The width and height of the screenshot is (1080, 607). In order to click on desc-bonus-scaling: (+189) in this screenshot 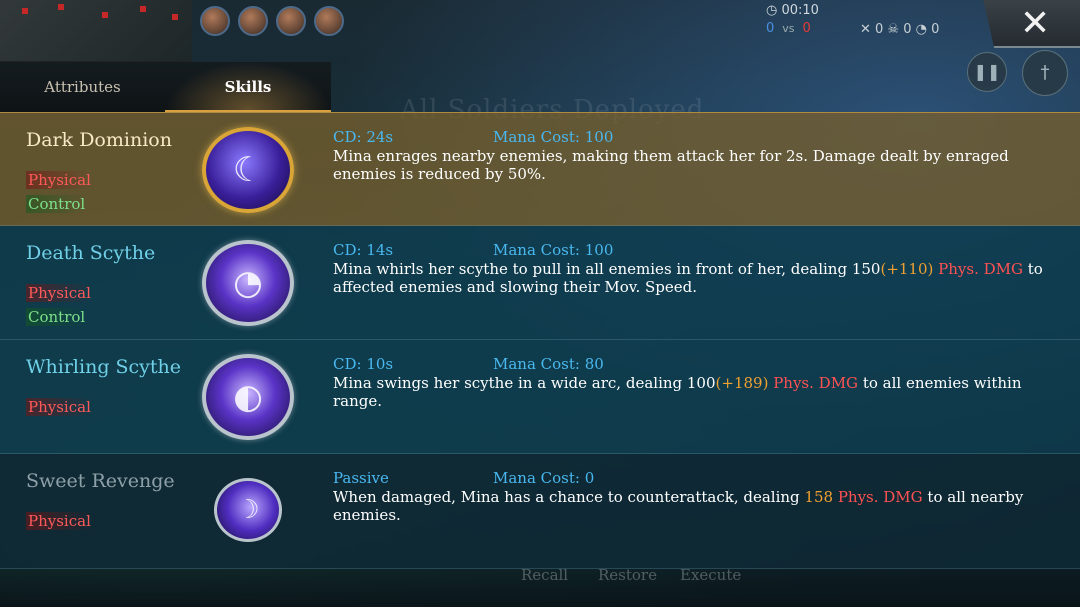, I will do `click(744, 383)`.